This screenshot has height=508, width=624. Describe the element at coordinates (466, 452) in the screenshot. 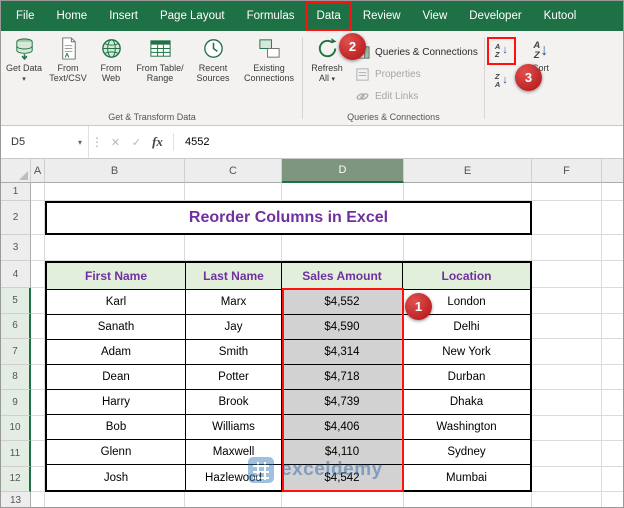

I see `table-cell: Sydney` at that location.